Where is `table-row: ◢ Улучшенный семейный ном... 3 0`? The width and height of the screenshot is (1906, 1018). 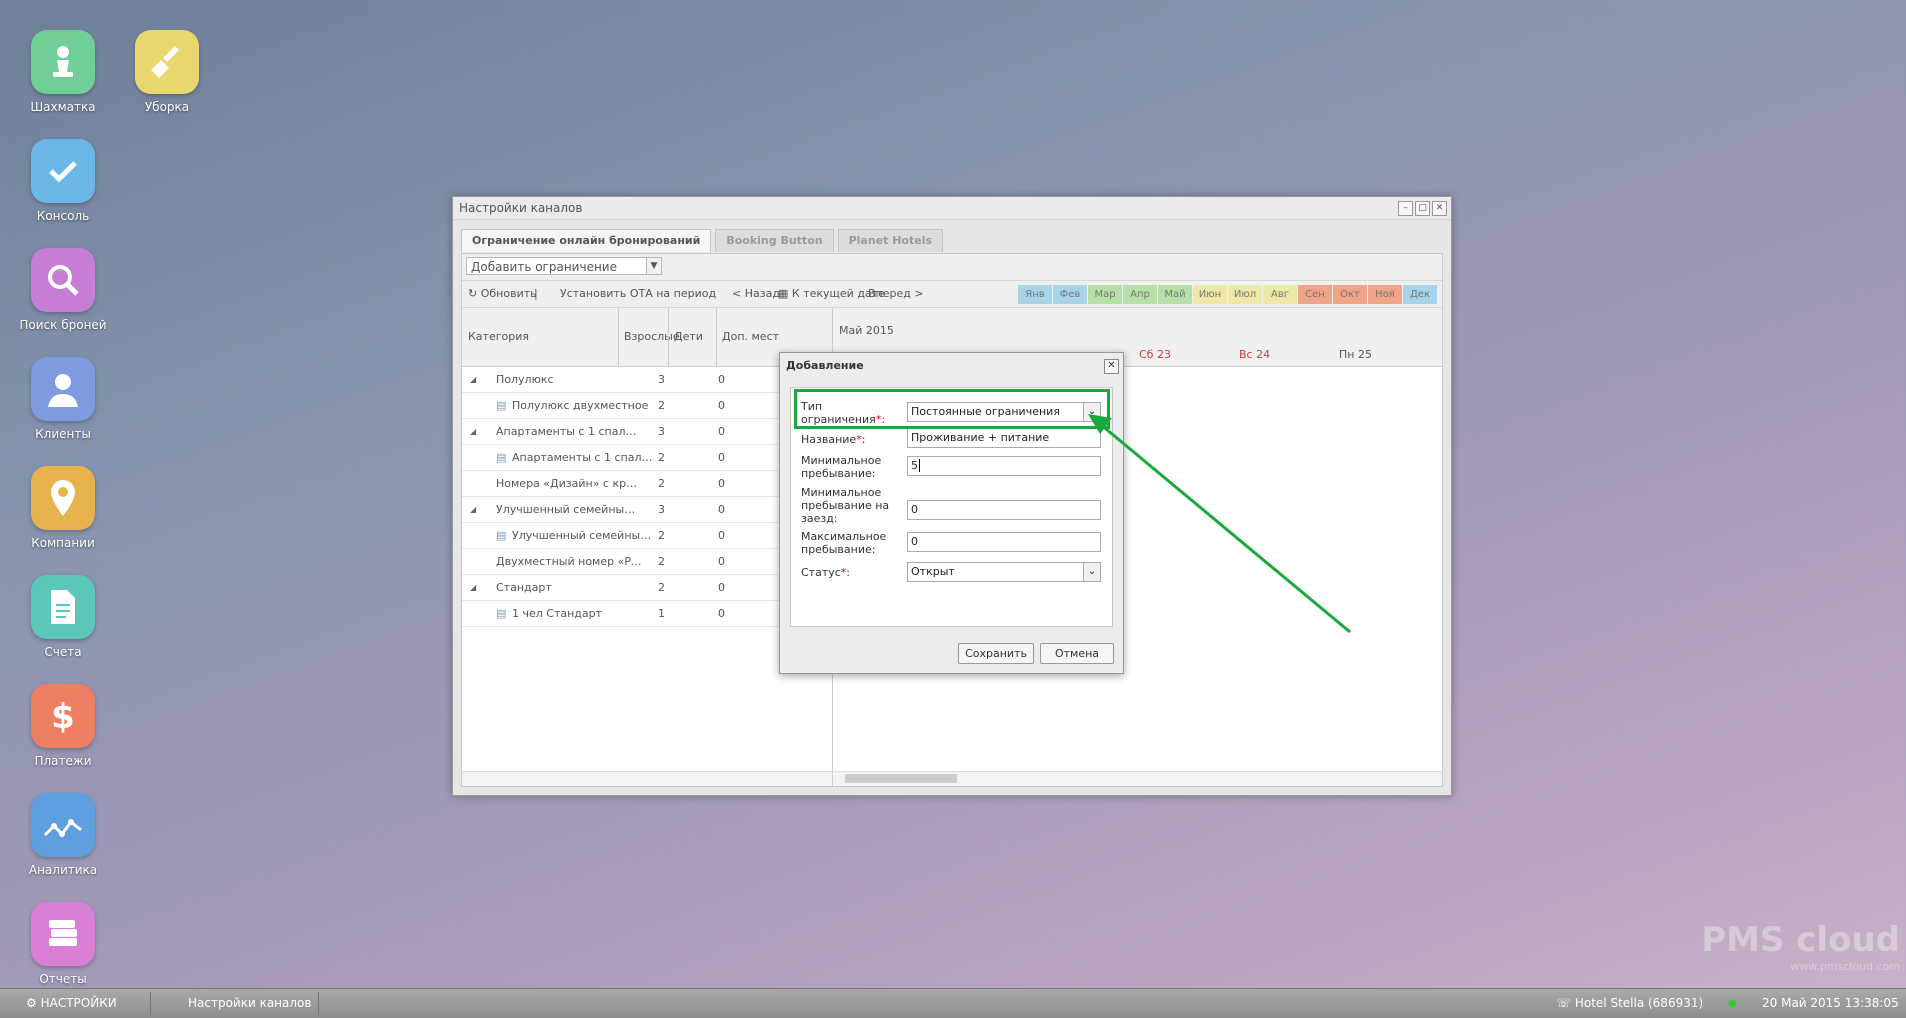
table-row: ◢ Улучшенный семейный ном... 3 0 is located at coordinates (647, 510).